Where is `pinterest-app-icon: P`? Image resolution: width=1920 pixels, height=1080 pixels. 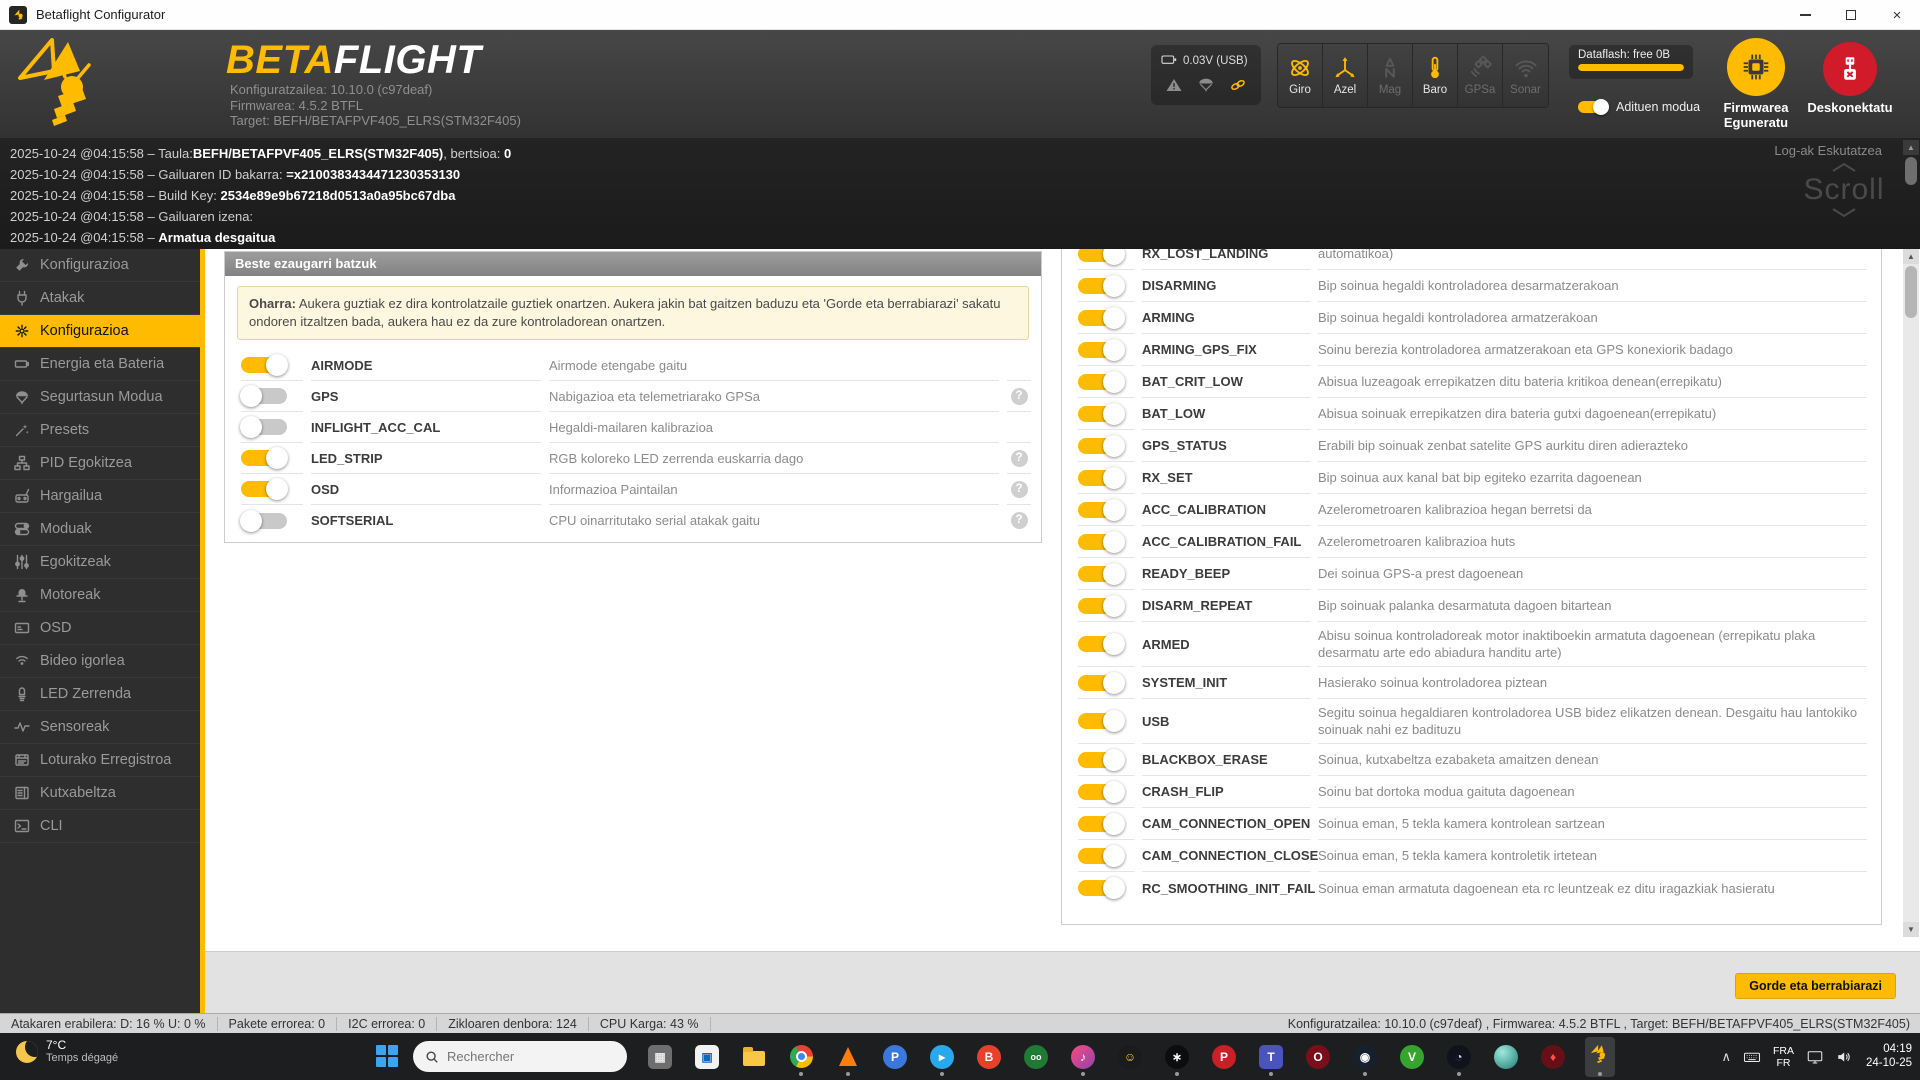
pinterest-app-icon: P is located at coordinates (1224, 1057).